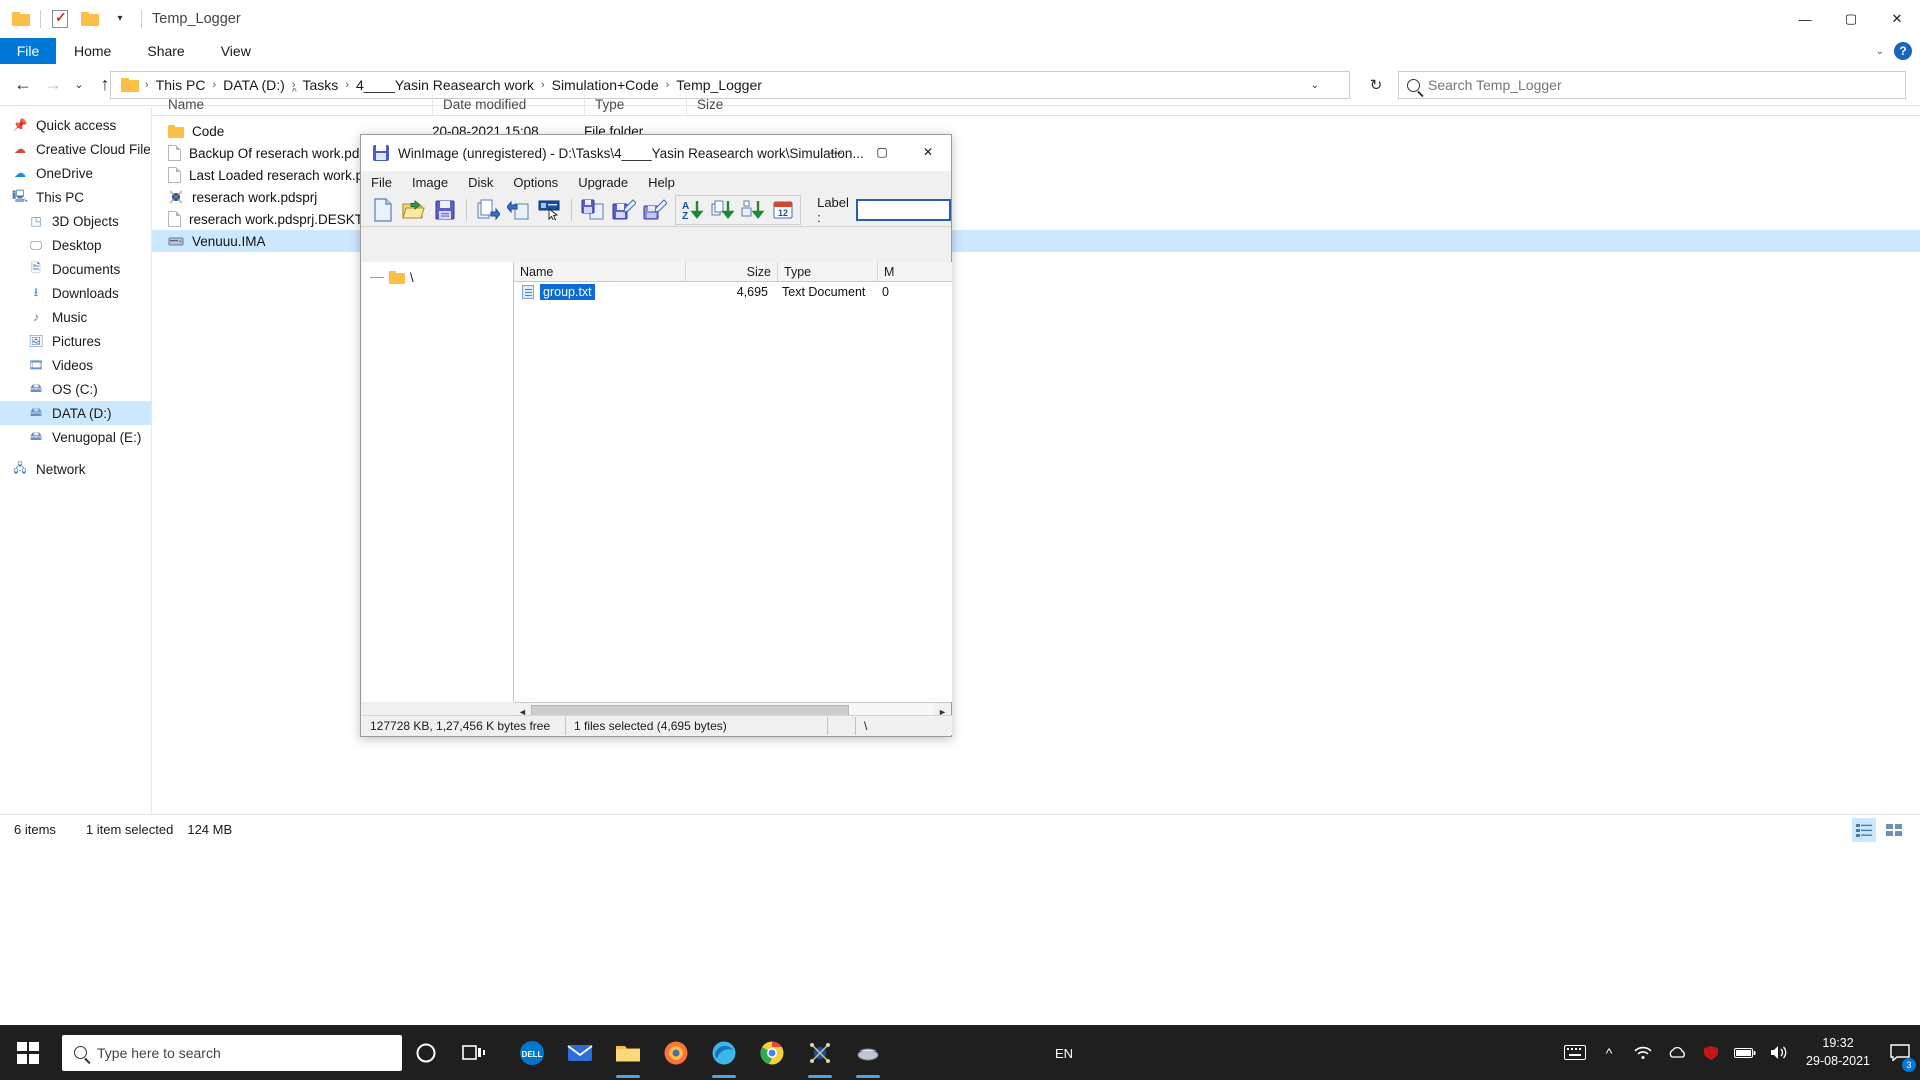 The width and height of the screenshot is (1920, 1080). Describe the element at coordinates (772, 1052) in the screenshot. I see `chrome-icon` at that location.